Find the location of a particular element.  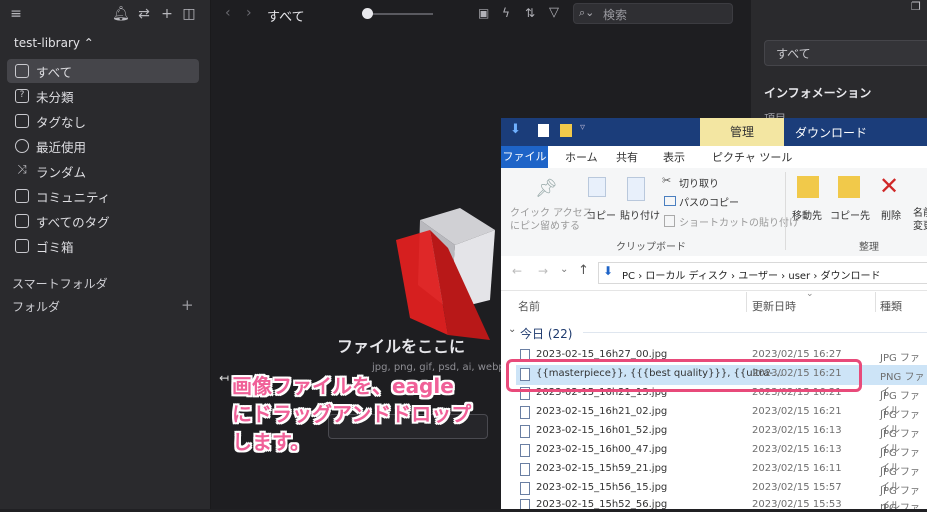

cut-button: 切り取り is located at coordinates (699, 182).